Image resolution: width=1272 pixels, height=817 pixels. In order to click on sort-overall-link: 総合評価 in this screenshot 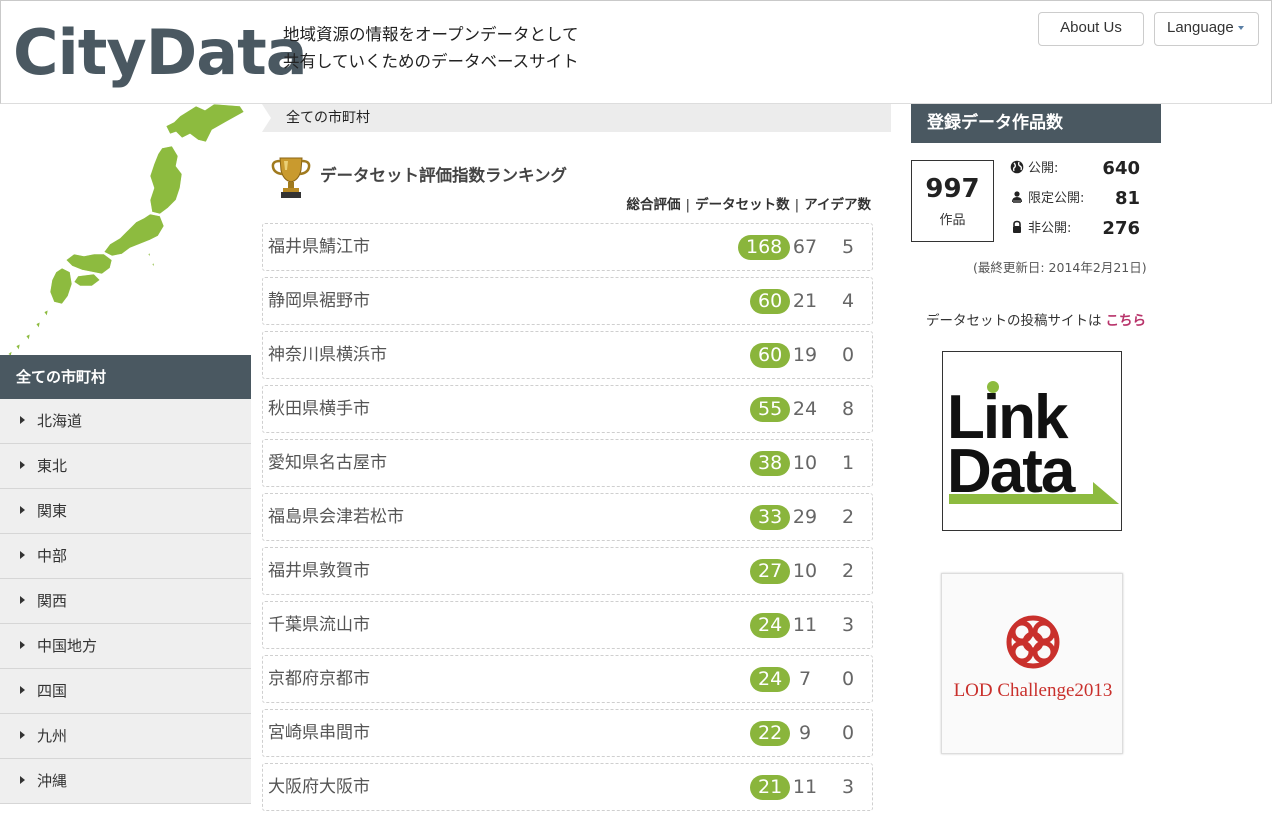, I will do `click(654, 205)`.